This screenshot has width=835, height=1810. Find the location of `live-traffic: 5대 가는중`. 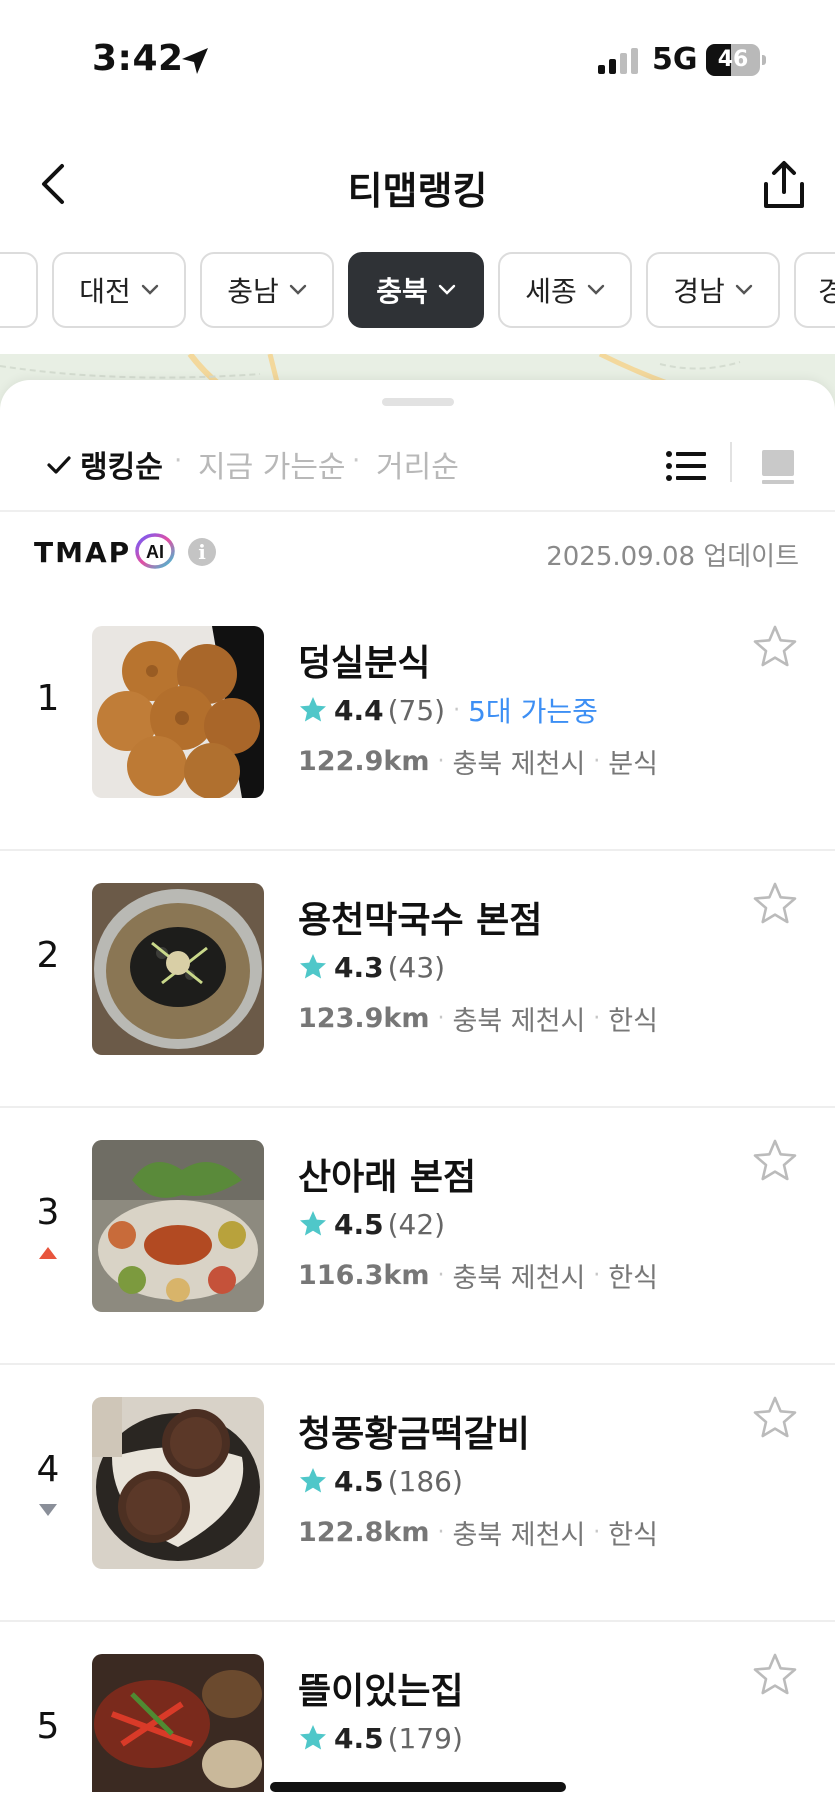

live-traffic: 5대 가는중 is located at coordinates (533, 711).